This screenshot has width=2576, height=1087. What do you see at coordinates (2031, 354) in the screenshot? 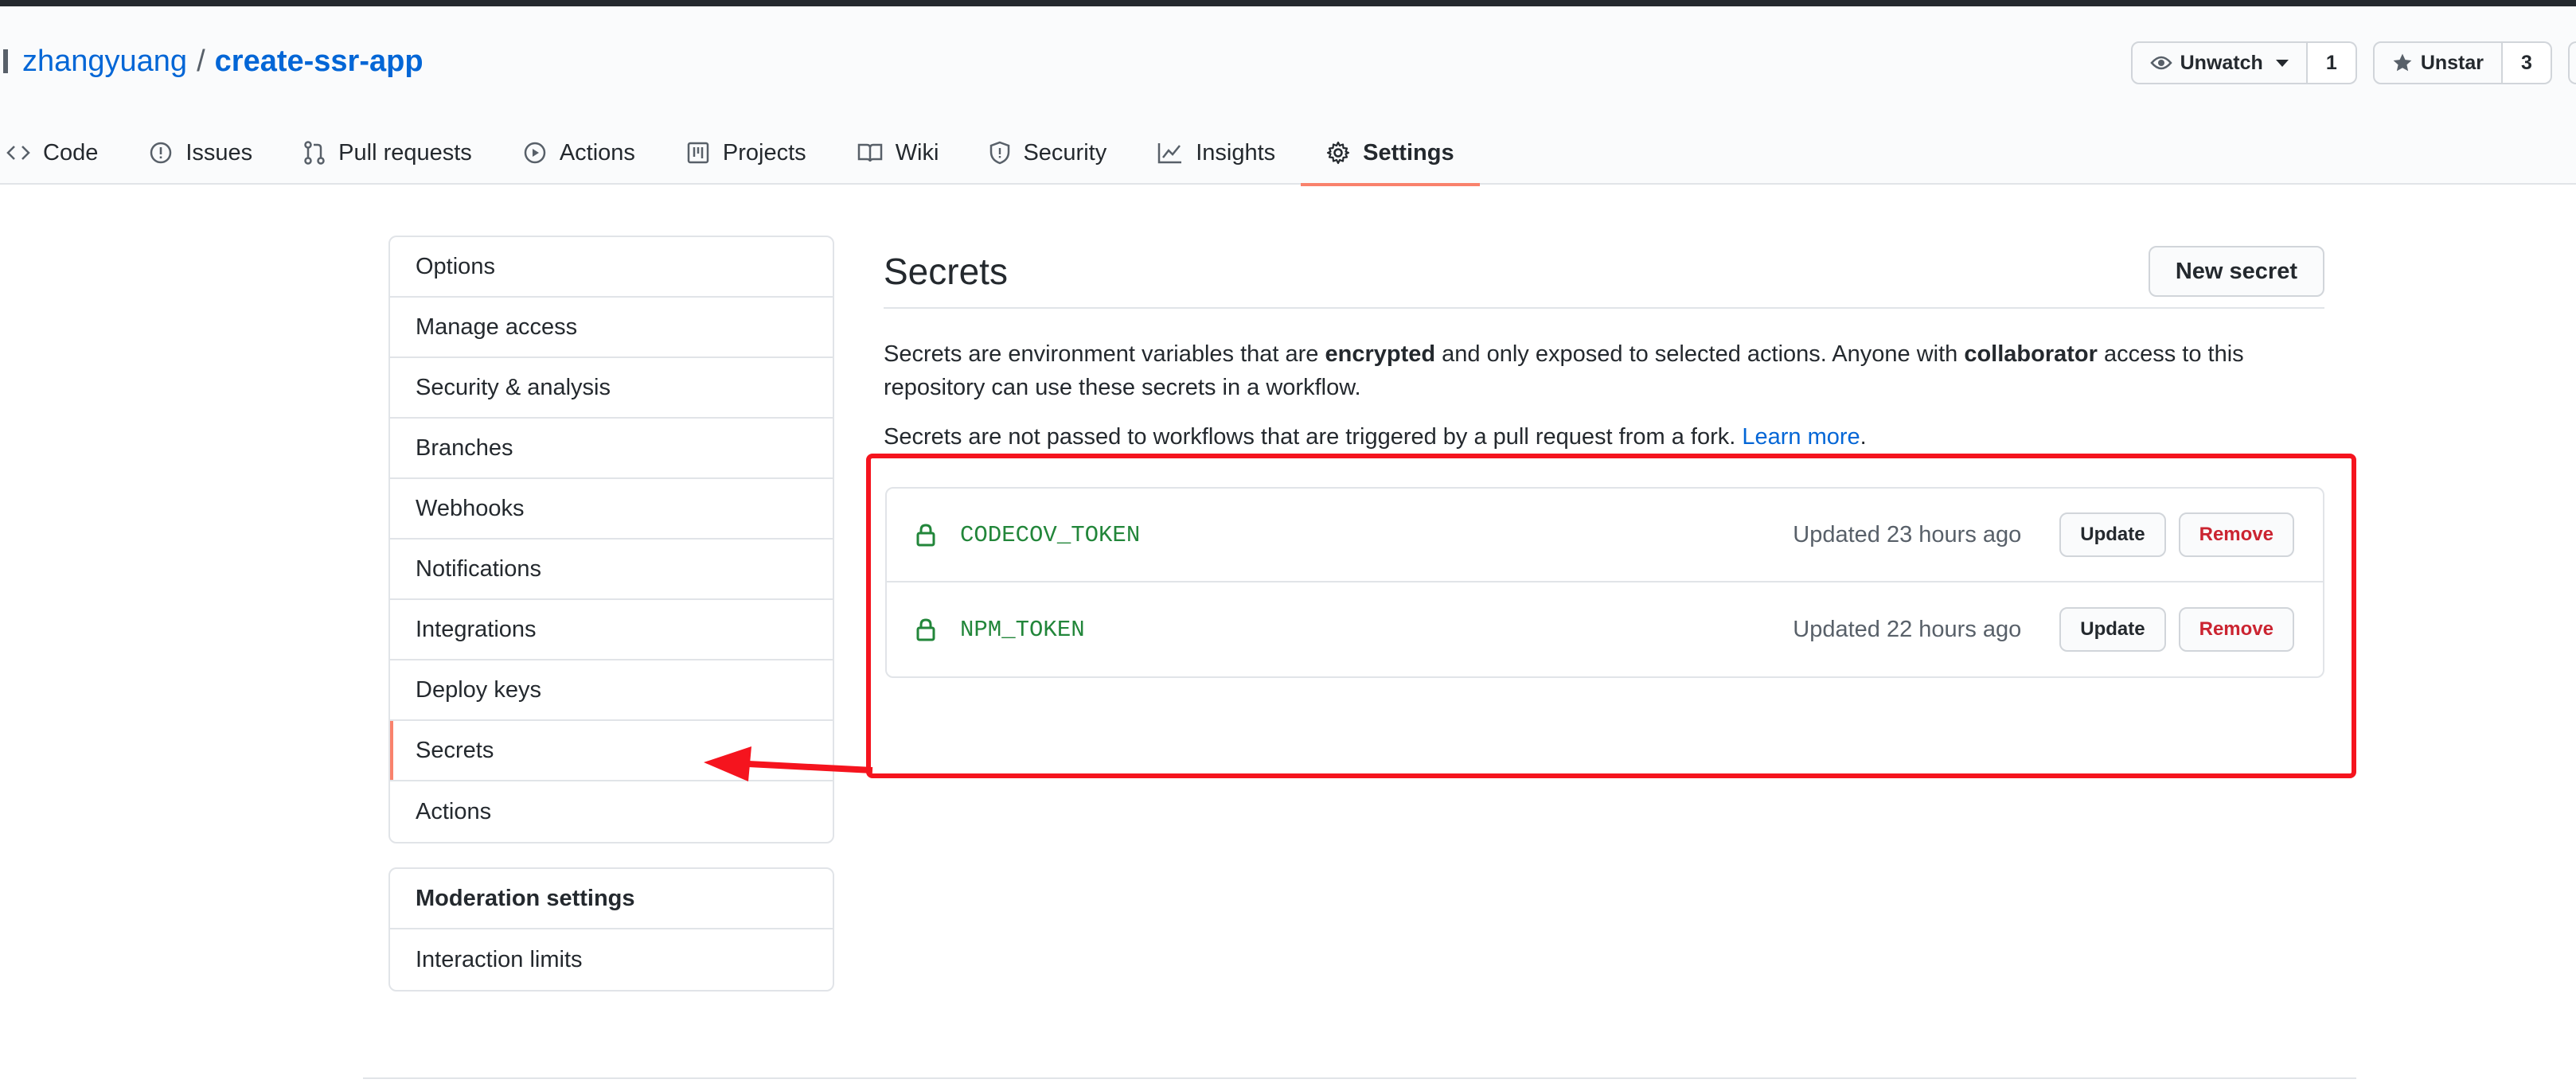
I see `desc-bold-collaborator: collaborator` at bounding box center [2031, 354].